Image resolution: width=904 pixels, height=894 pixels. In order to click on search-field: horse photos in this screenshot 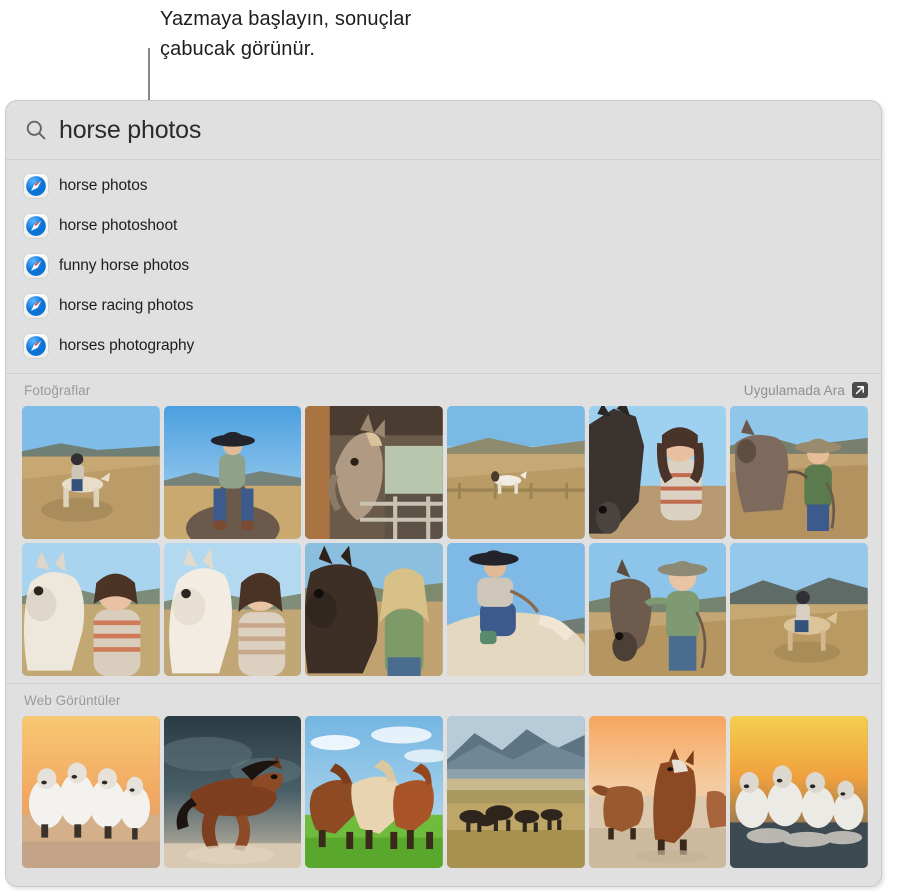, I will do `click(443, 130)`.